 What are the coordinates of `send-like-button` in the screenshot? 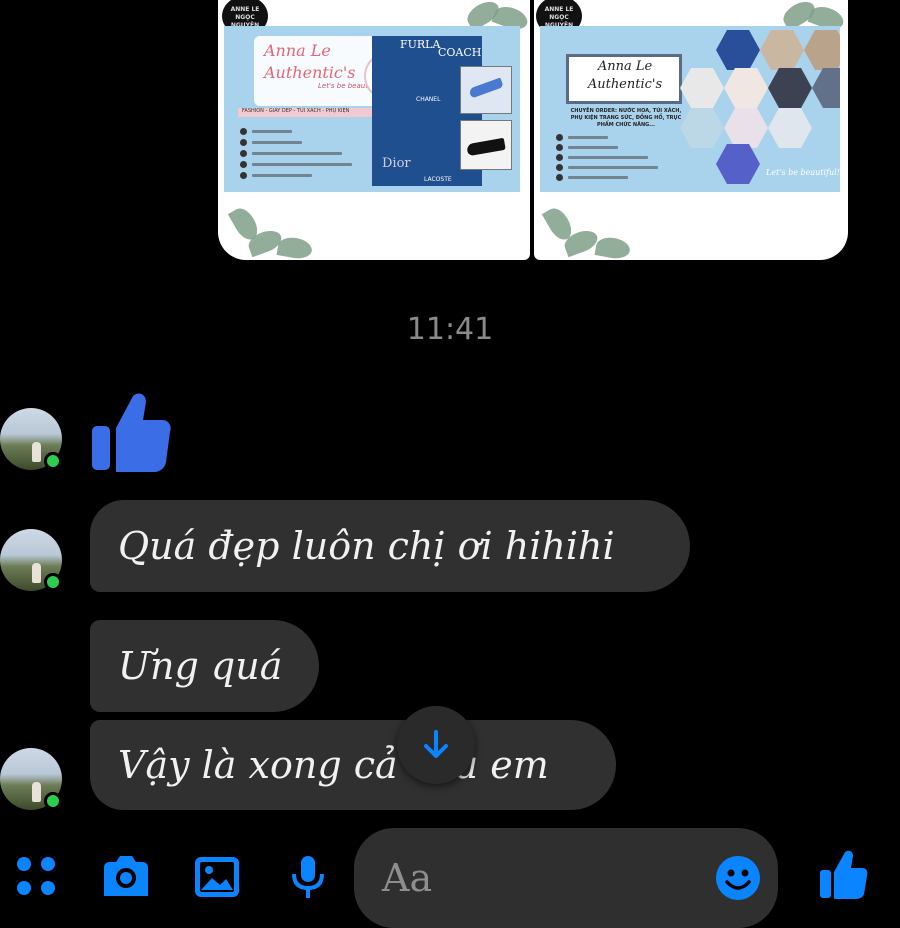 It's located at (843, 874).